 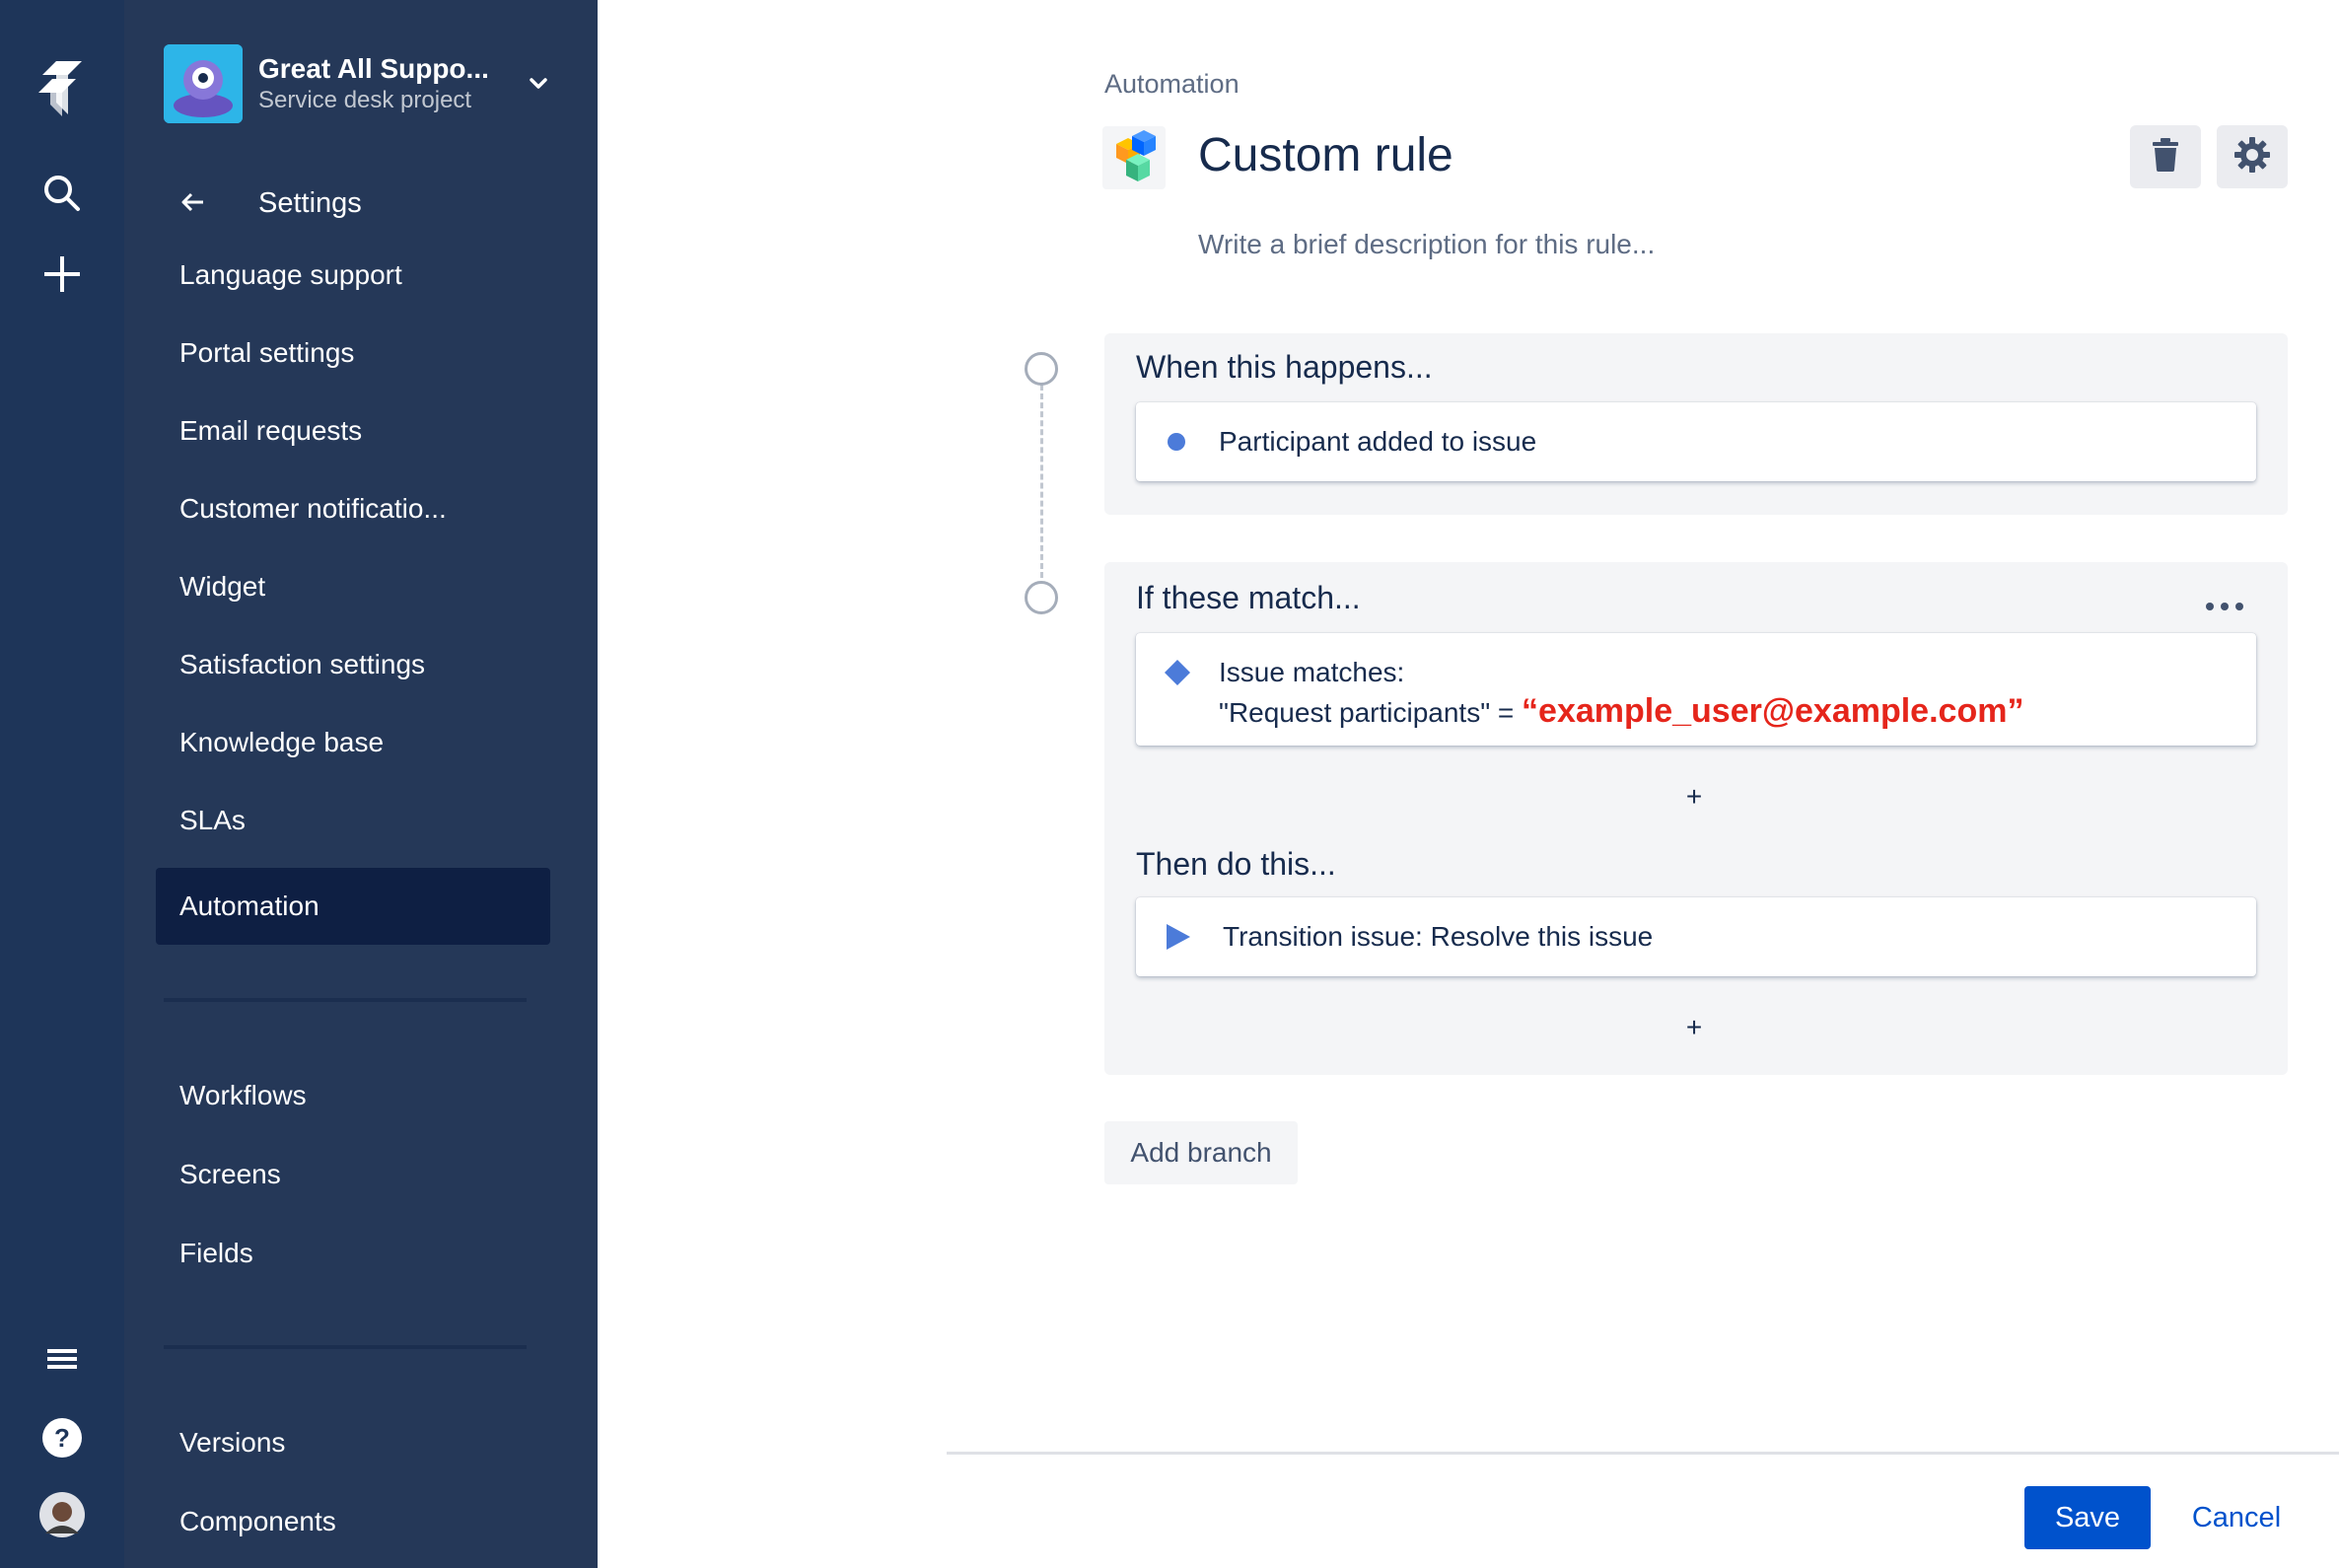 What do you see at coordinates (1378, 441) in the screenshot?
I see `trigger-text: Participant added to issue` at bounding box center [1378, 441].